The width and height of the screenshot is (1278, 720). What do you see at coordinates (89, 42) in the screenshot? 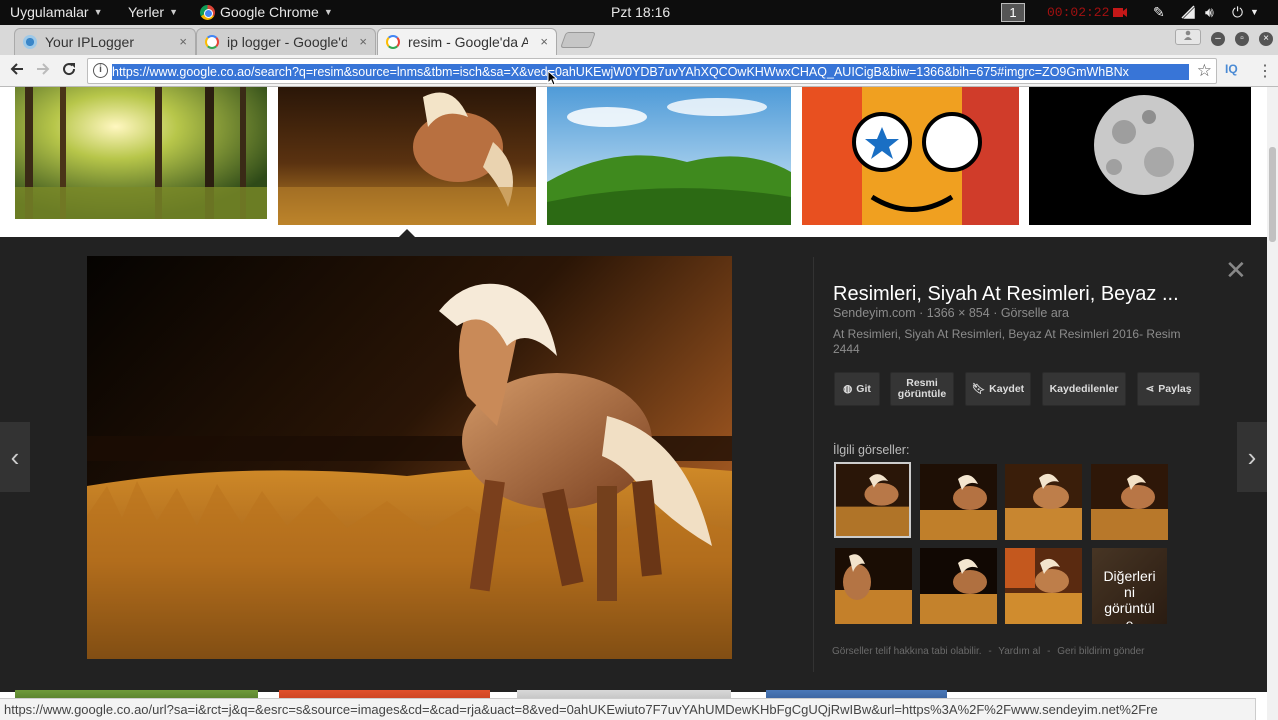
I see `tab-label: Your IPLogger` at bounding box center [89, 42].